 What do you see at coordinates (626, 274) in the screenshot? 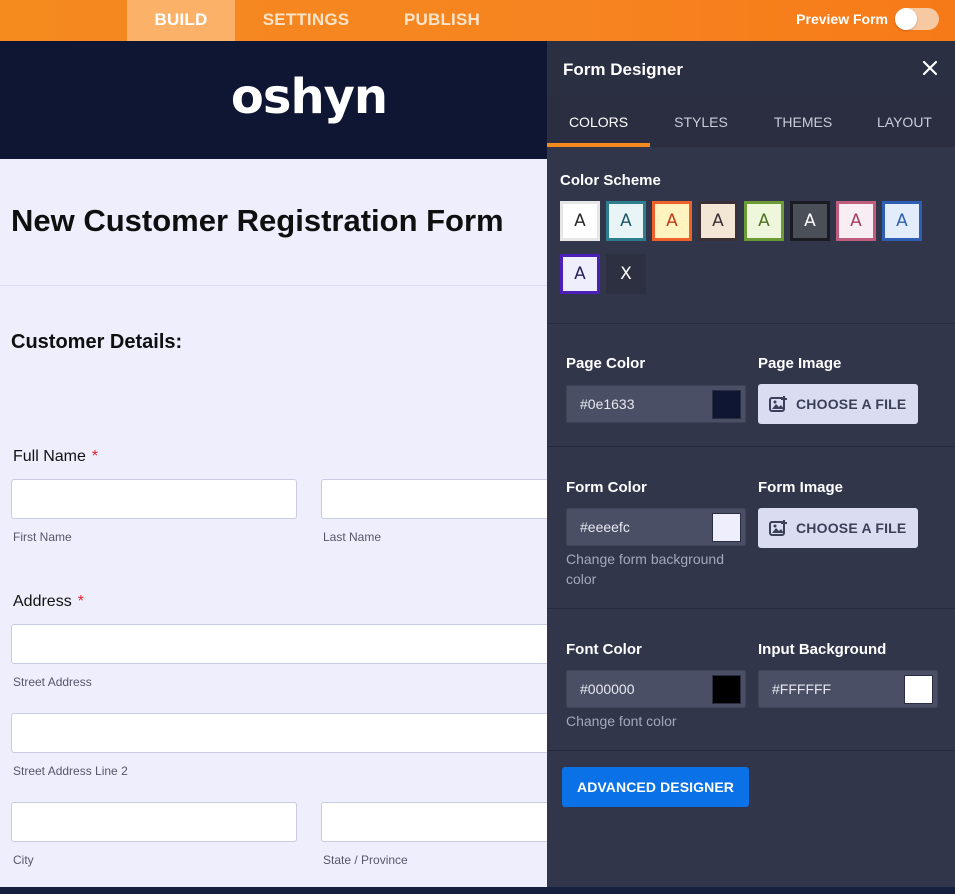
I see `clear-color-scheme-swatch: X` at bounding box center [626, 274].